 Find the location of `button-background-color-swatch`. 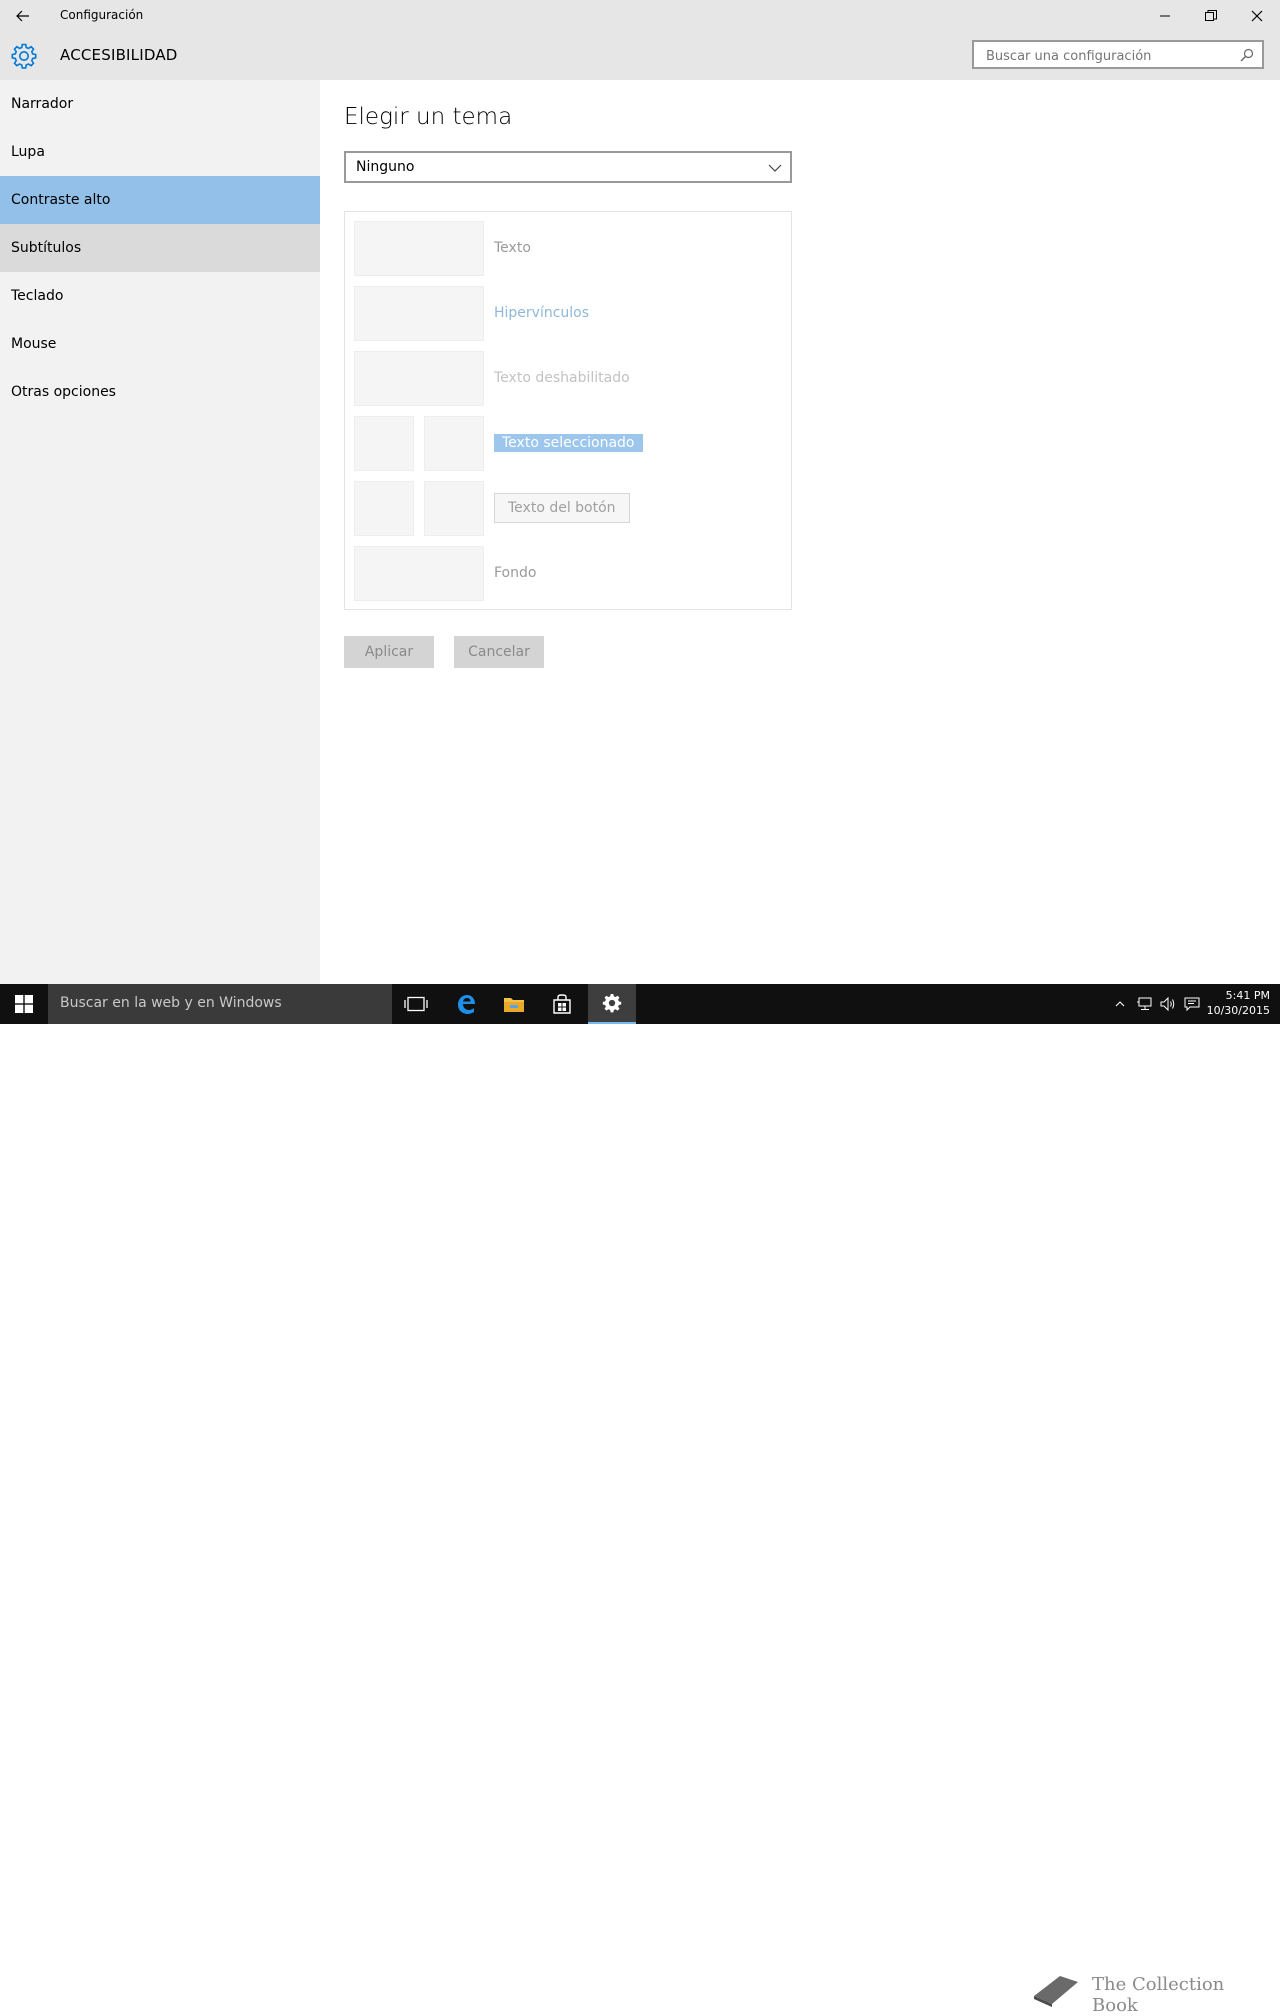

button-background-color-swatch is located at coordinates (454, 508).